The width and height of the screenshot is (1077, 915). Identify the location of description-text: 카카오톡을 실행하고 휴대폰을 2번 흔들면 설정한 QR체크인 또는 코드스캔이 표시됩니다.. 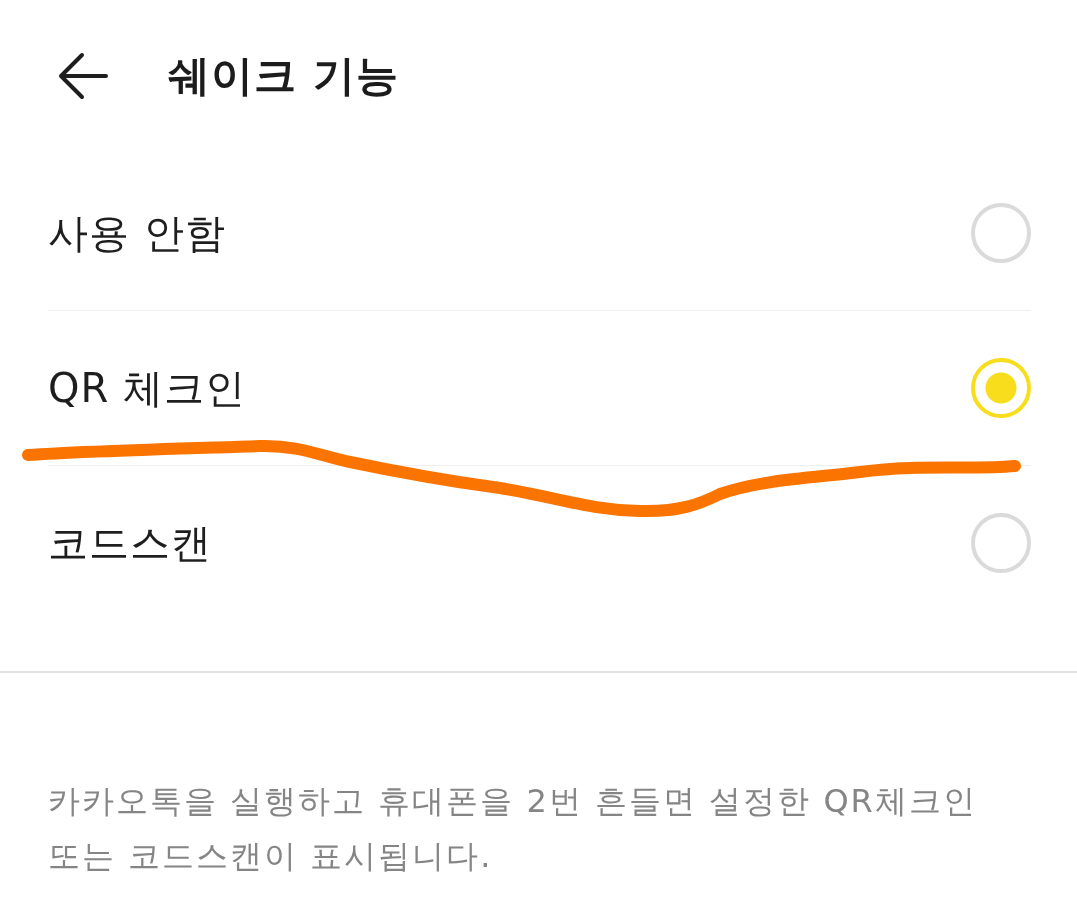
(513, 829).